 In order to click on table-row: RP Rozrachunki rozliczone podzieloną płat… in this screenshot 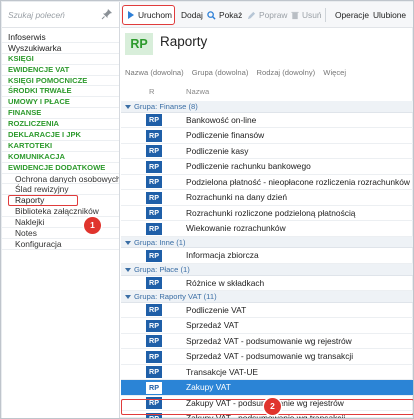, I will do `click(267, 214)`.